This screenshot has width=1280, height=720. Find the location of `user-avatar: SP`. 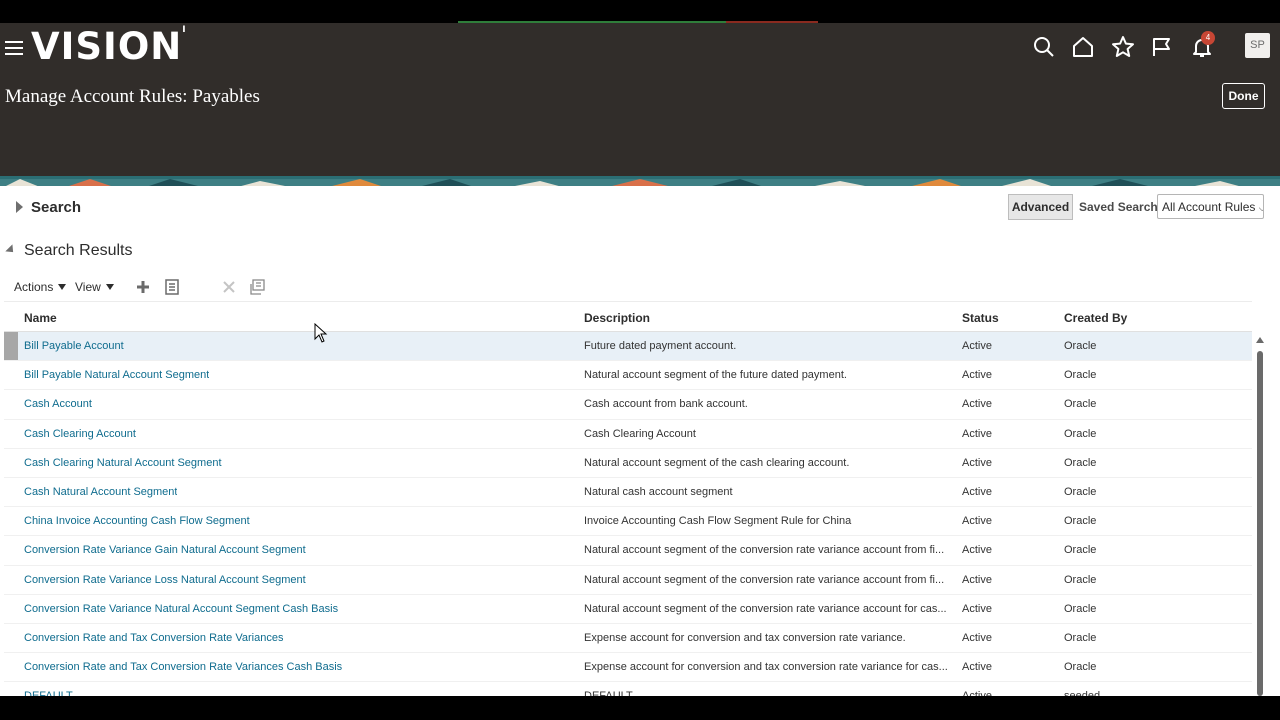

user-avatar: SP is located at coordinates (1257, 45).